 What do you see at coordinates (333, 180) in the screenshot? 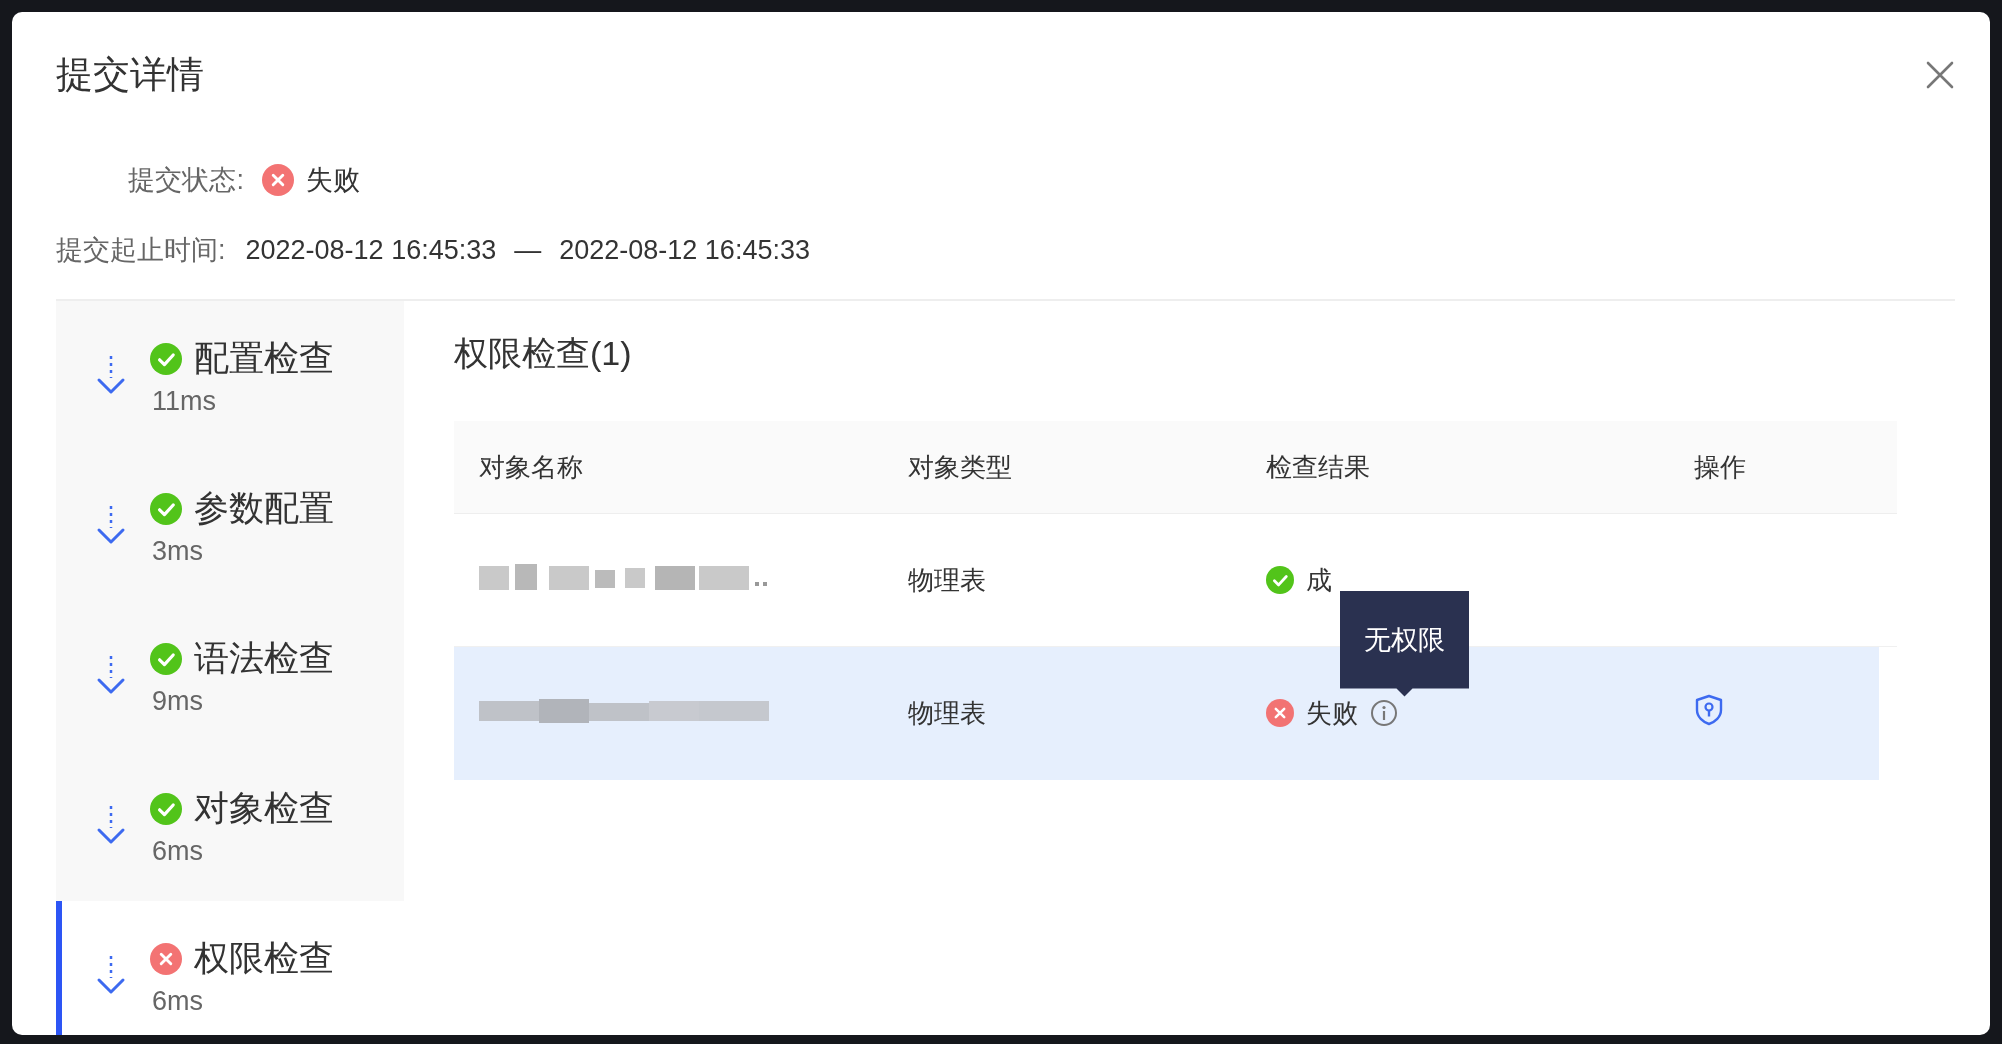
I see `status-value: 失败` at bounding box center [333, 180].